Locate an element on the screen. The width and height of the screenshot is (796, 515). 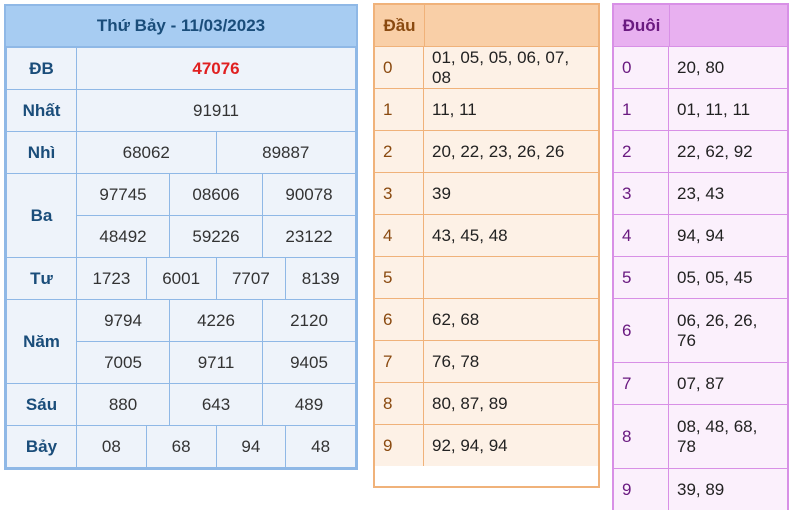
head-key: 7 is located at coordinates (399, 361).